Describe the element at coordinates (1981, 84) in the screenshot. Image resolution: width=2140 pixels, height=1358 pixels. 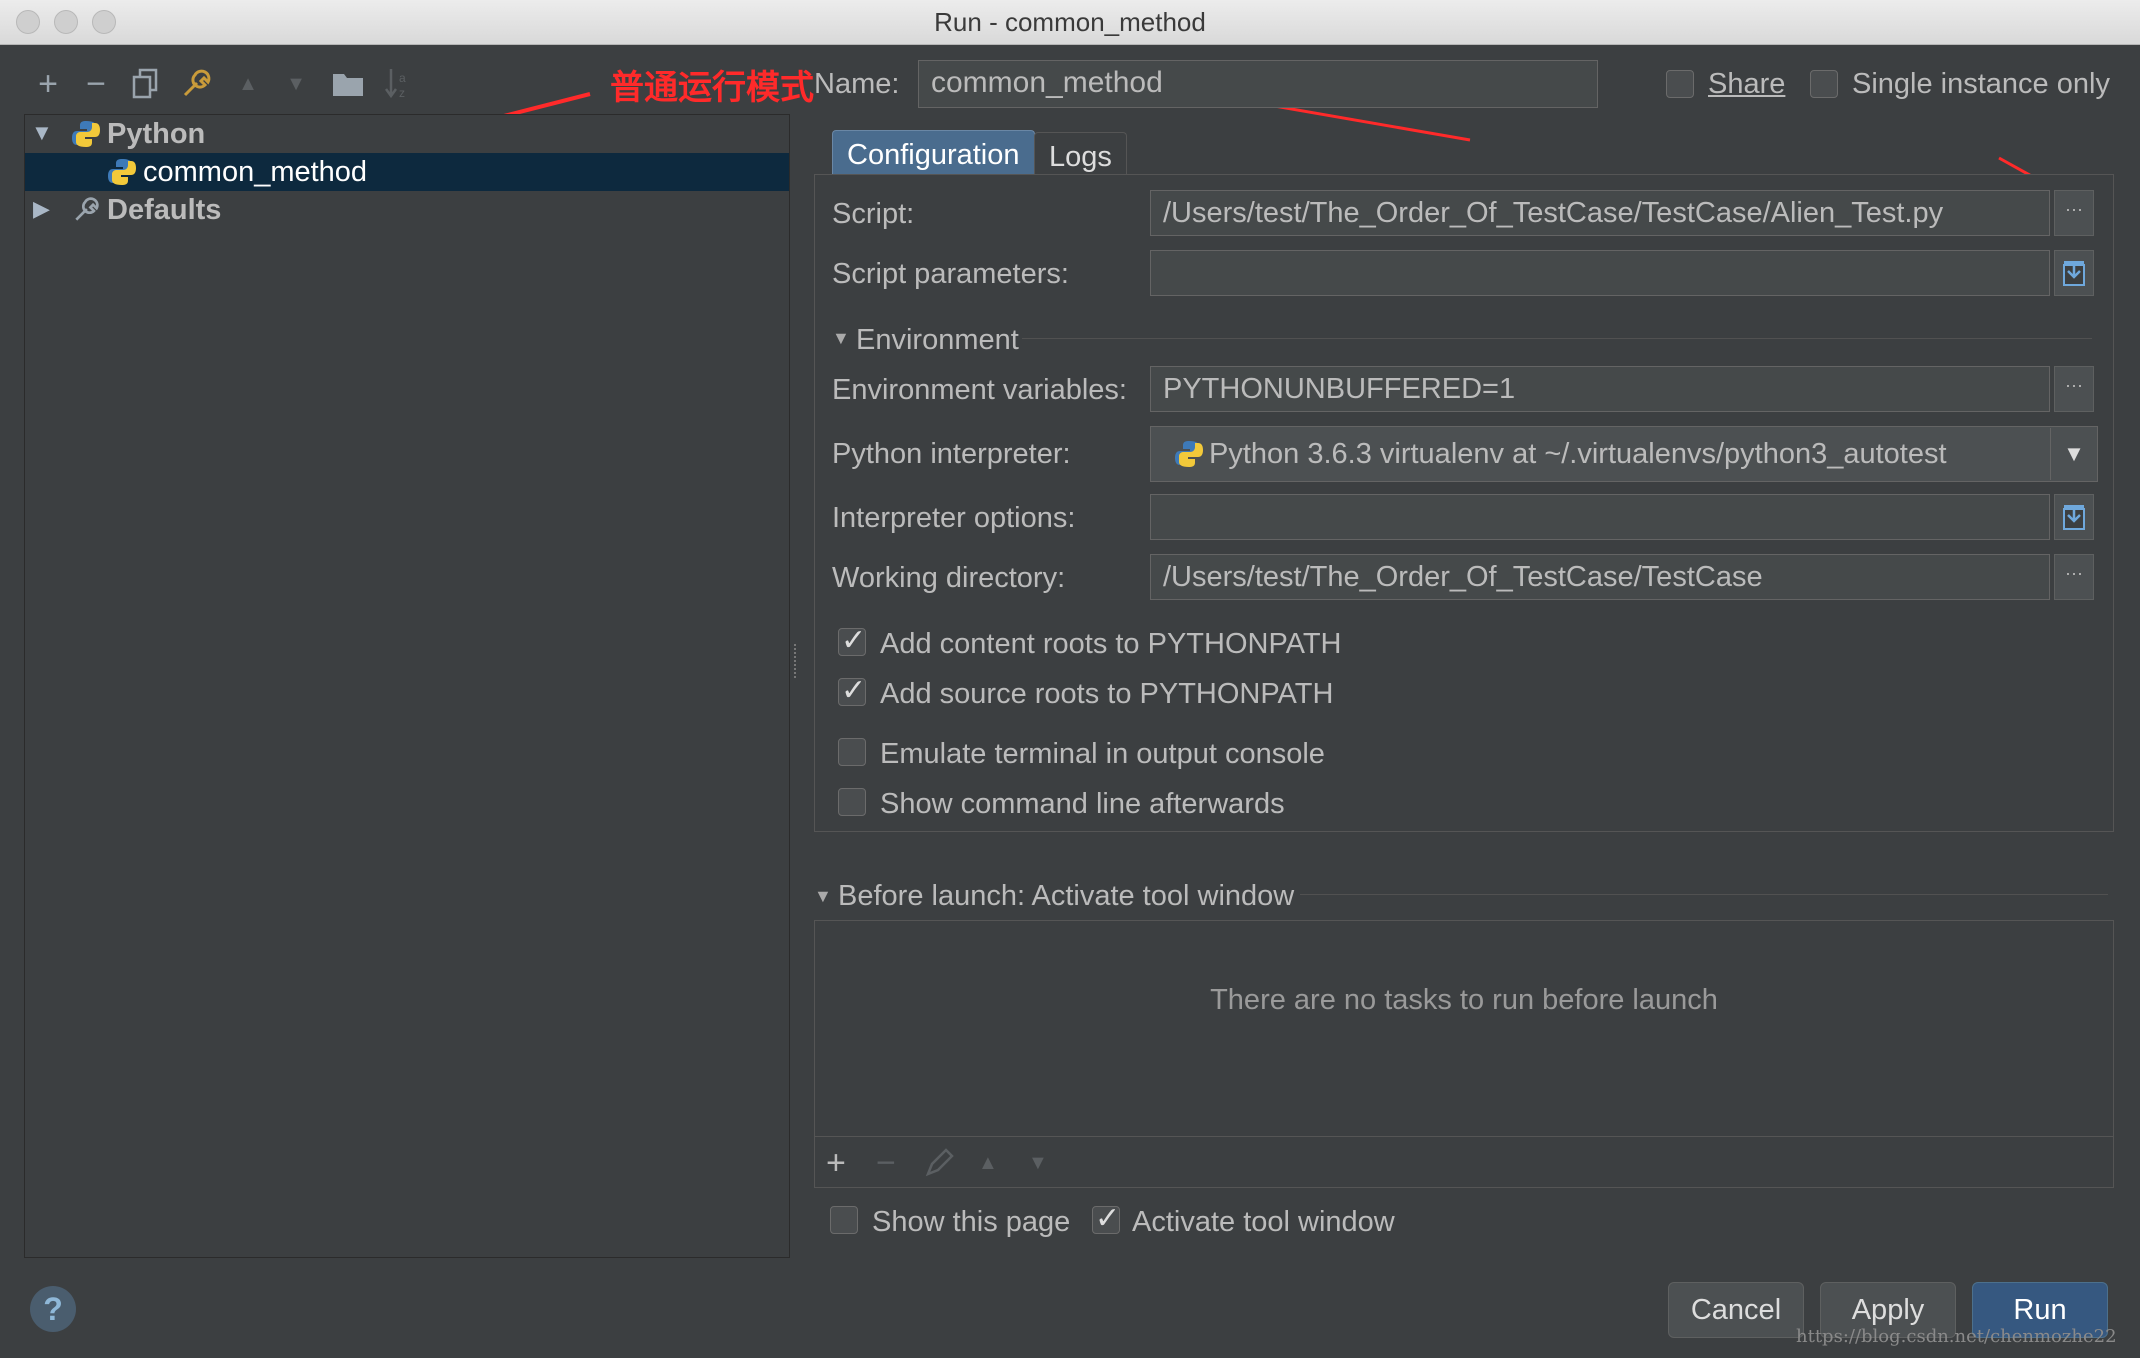
I see `single-instance-label: Single instance only` at that location.